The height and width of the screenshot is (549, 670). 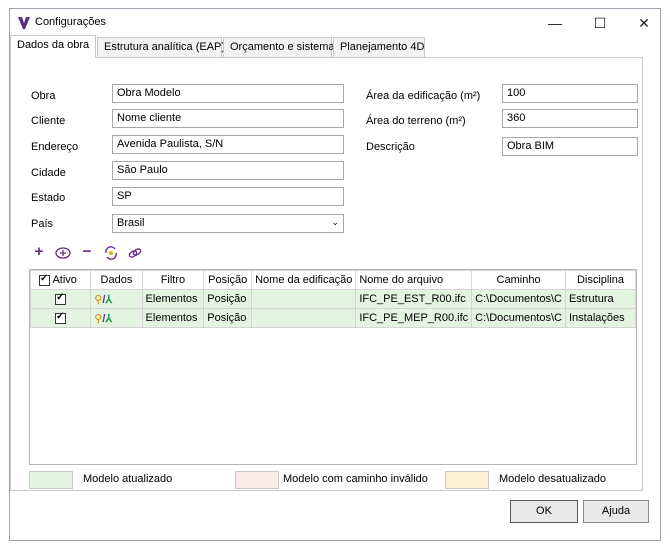 I want to click on legend-label-outdated: Modelo desatualizado, so click(x=553, y=479).